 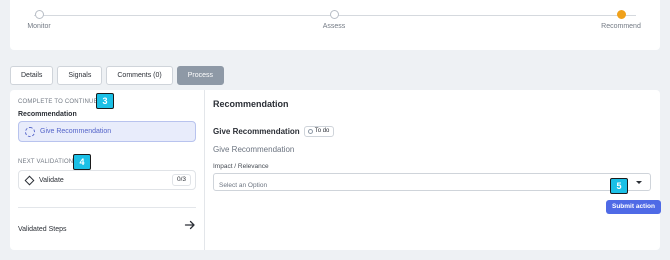 I want to click on page-title: Recommendation, so click(x=251, y=104).